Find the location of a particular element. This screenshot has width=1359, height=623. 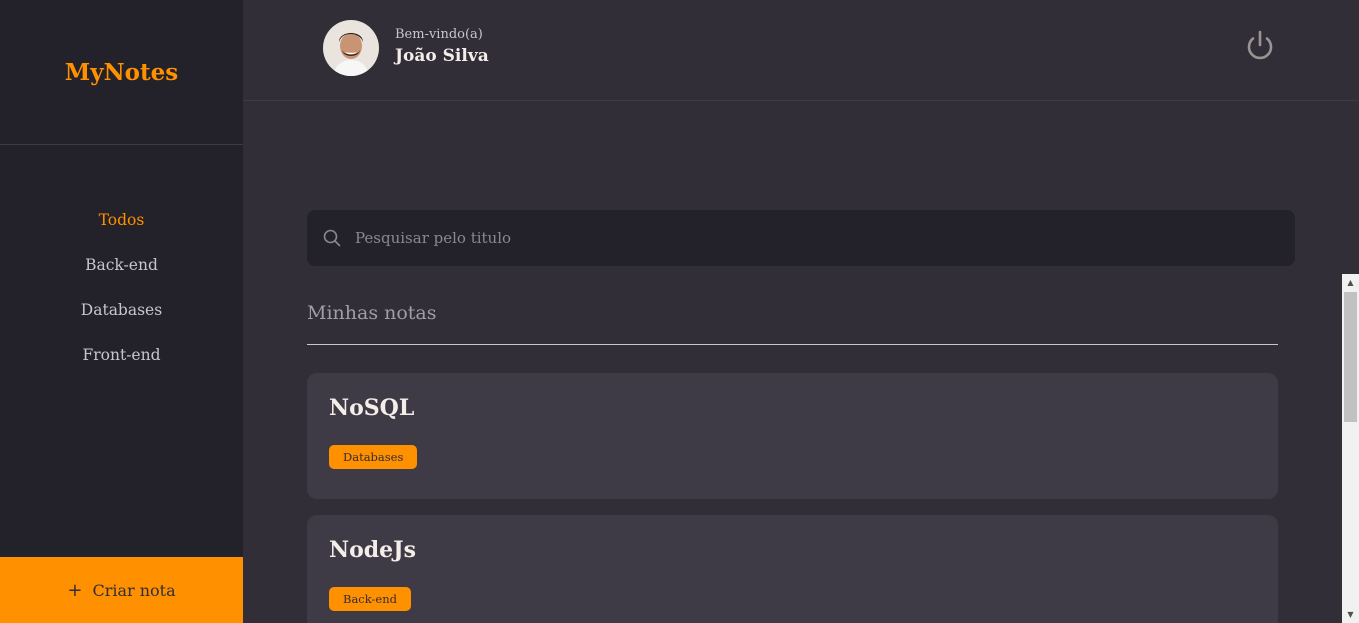

note-title: NodeJs is located at coordinates (372, 550).